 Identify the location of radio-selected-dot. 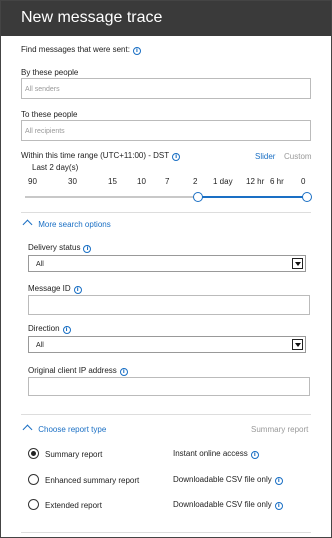
(33, 453).